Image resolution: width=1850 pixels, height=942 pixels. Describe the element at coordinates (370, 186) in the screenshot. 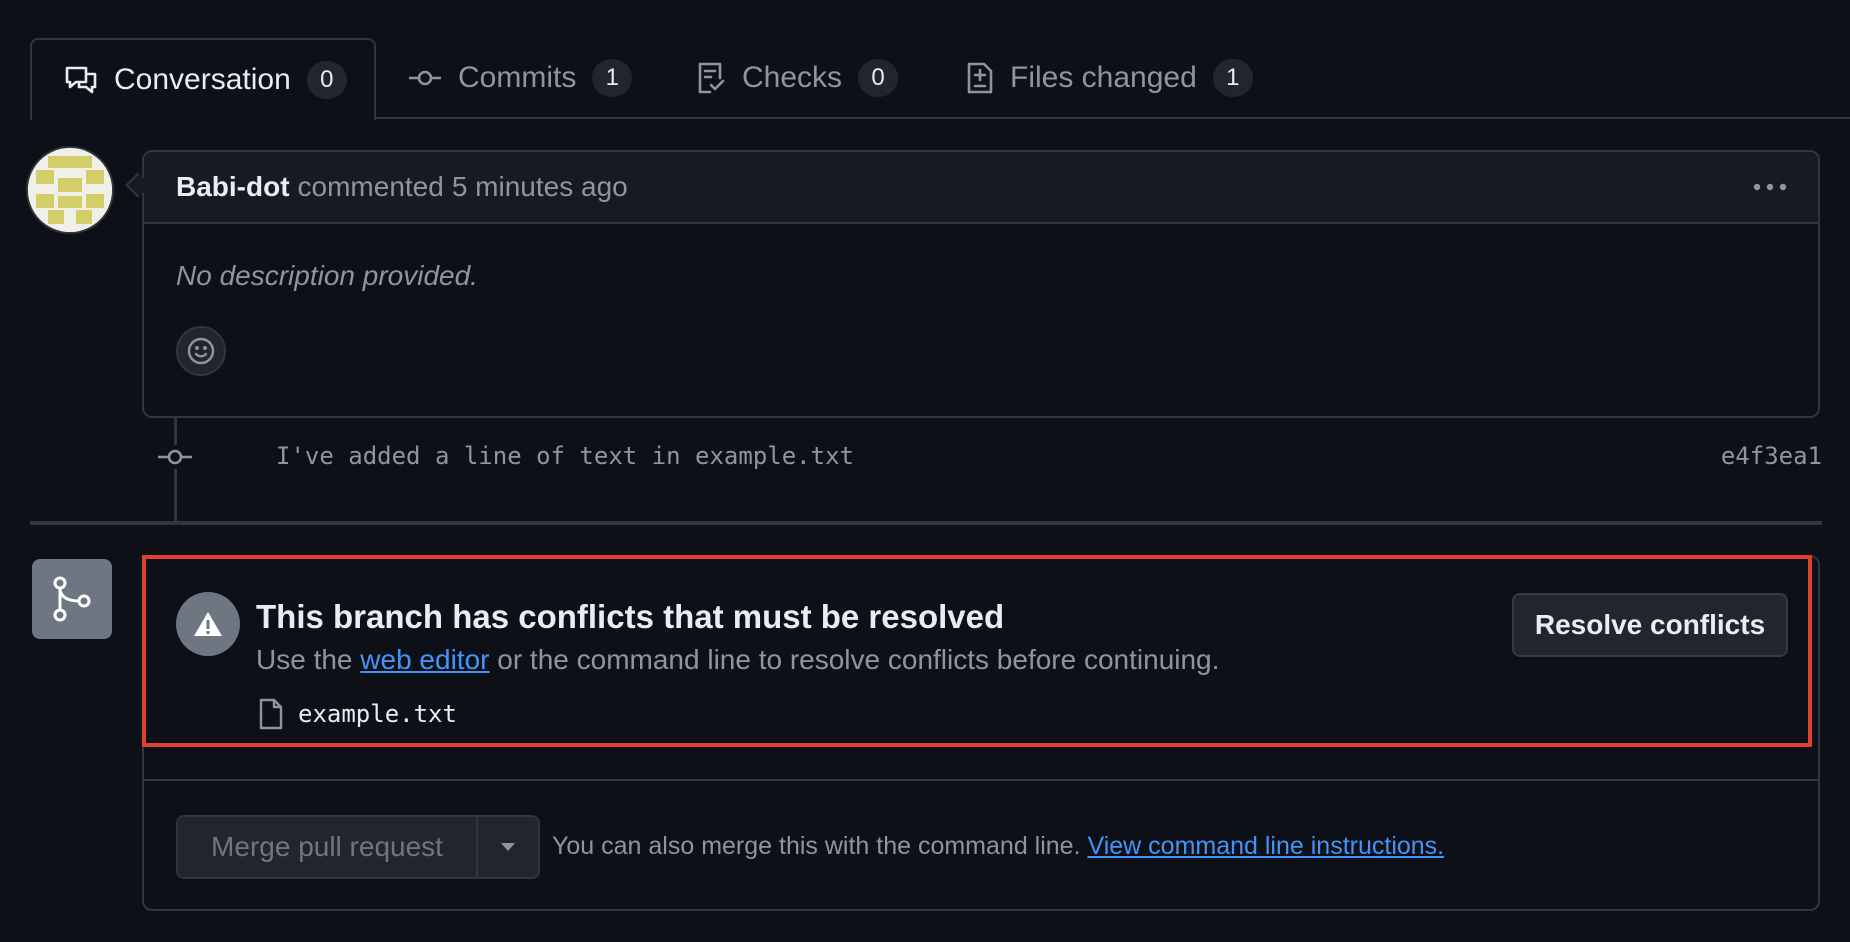

I see `comment-action: commented` at that location.